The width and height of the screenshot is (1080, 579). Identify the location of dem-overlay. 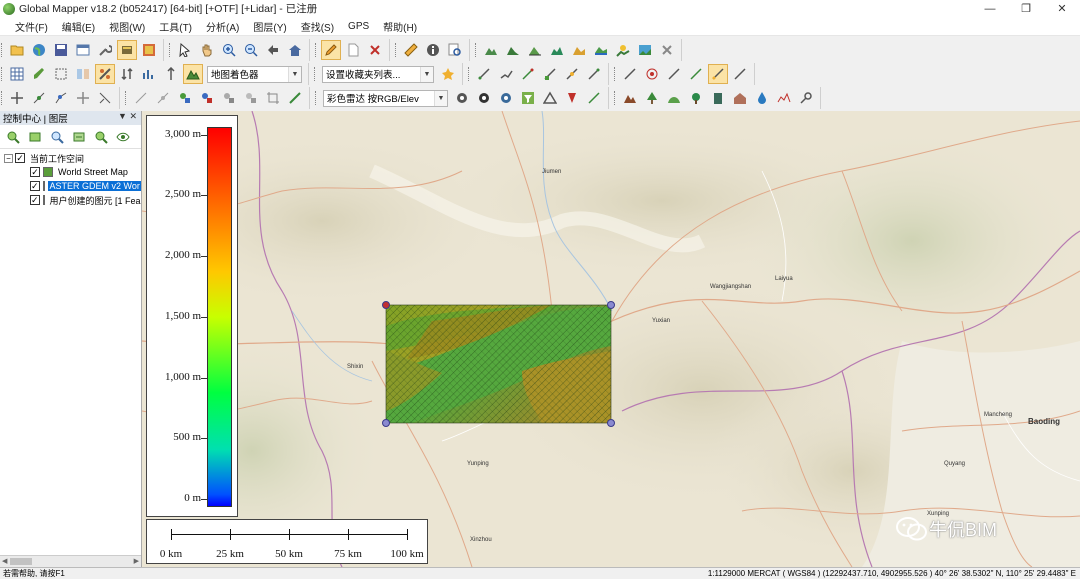
(498, 364).